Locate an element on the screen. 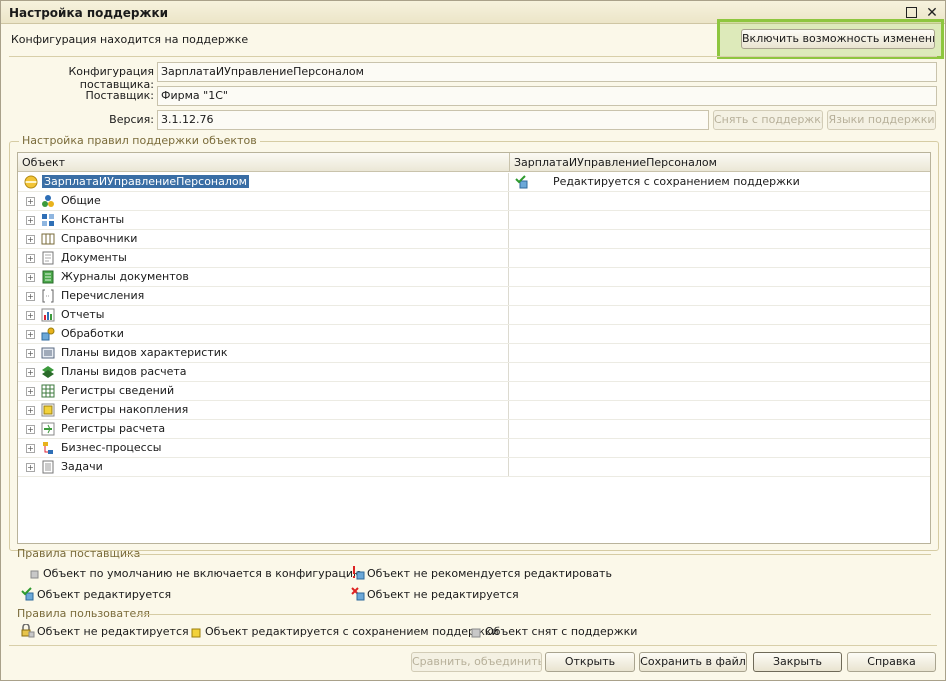  legend-user-removed: Объект снят с поддержки is located at coordinates (553, 631).